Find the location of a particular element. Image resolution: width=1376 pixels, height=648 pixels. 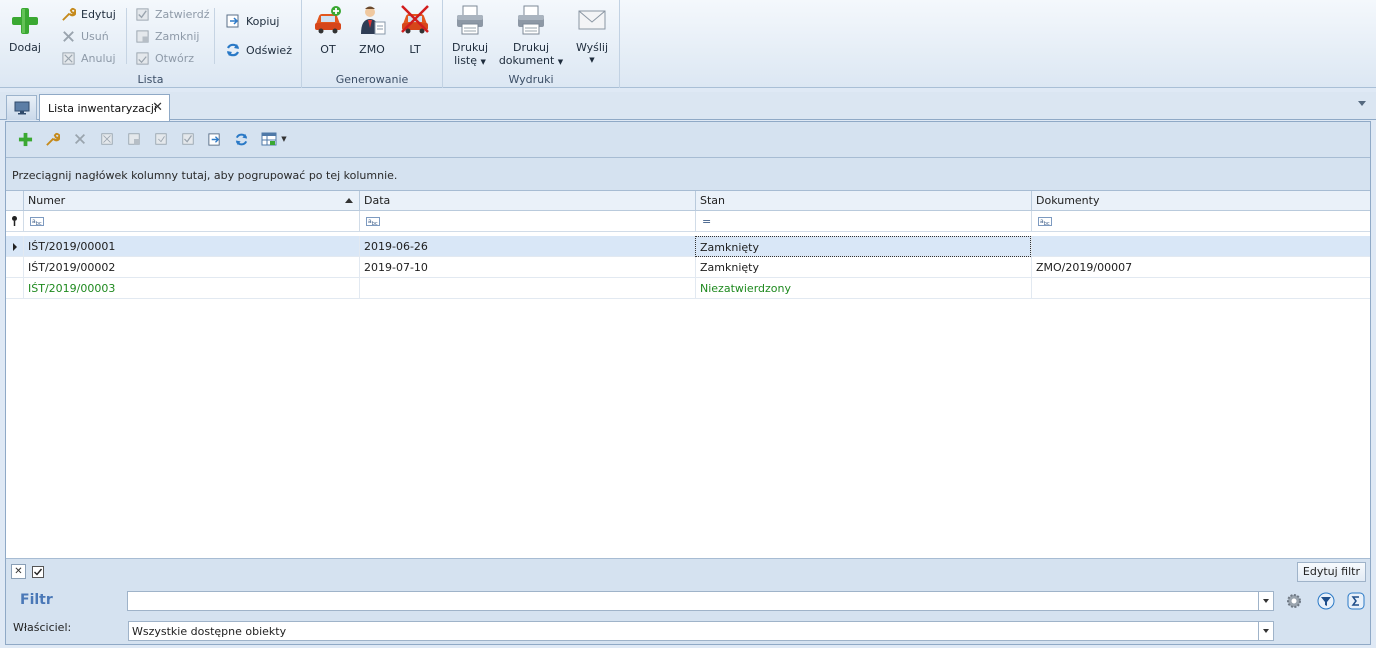

copy-button: Kopiuj is located at coordinates (252, 21).